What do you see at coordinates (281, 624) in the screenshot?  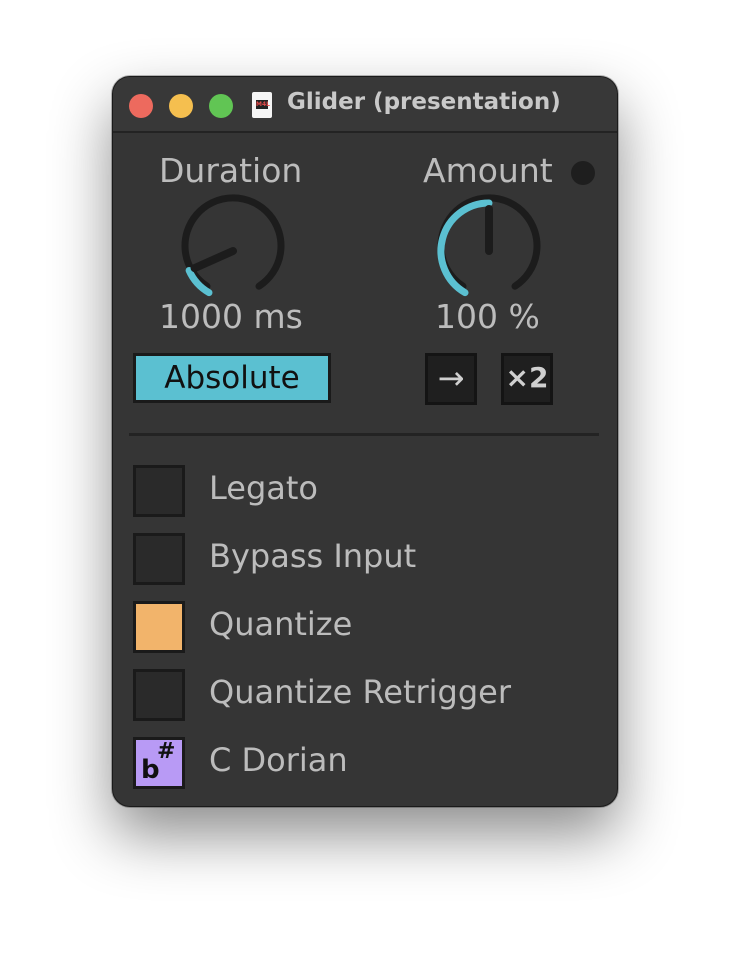 I see `quantize-label: Quantize` at bounding box center [281, 624].